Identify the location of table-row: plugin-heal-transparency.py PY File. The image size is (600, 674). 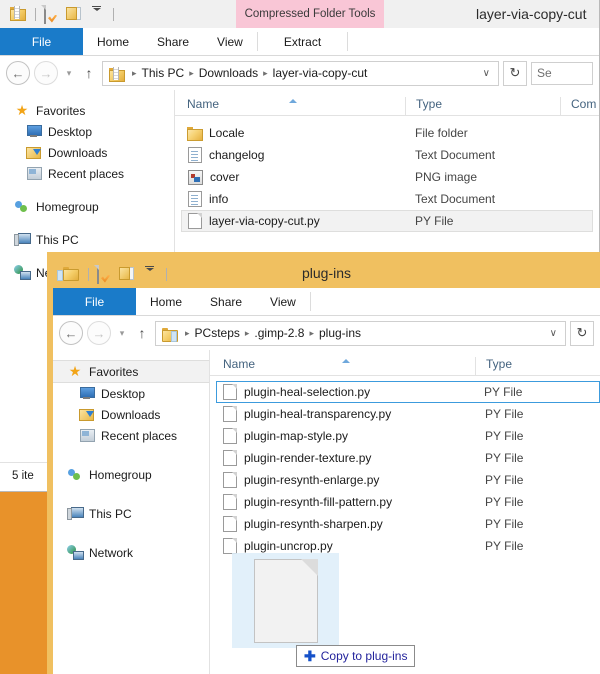
(408, 414).